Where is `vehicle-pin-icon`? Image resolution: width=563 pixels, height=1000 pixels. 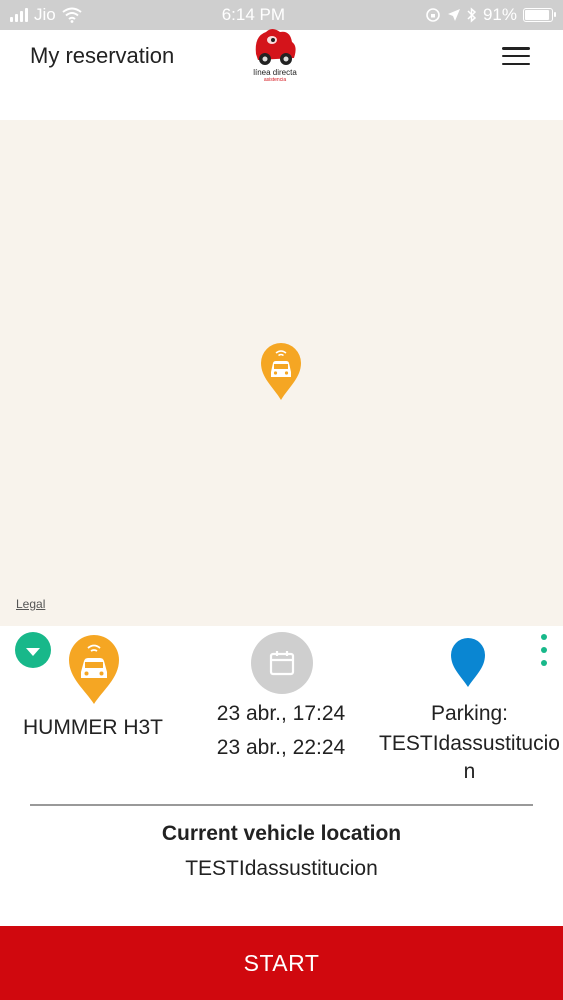
vehicle-pin-icon is located at coordinates (94, 669).